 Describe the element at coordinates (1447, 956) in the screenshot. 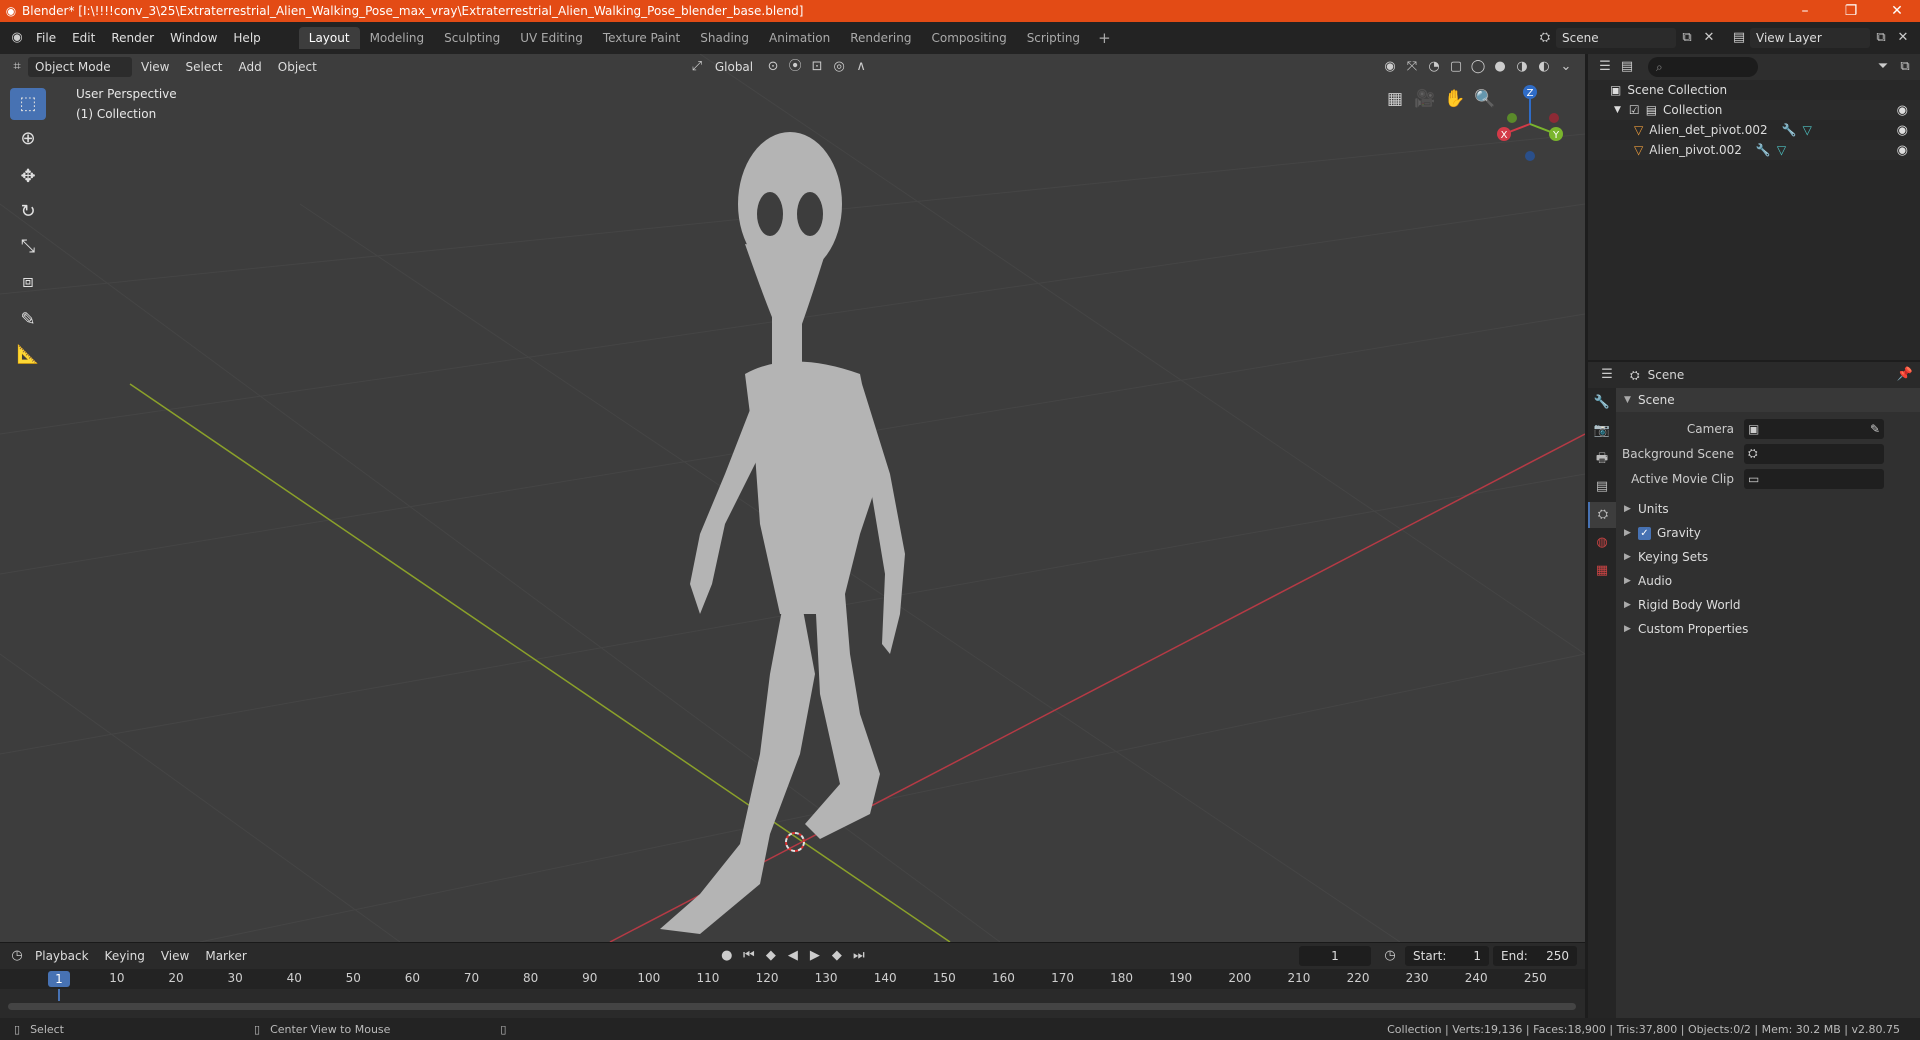

I see `start-frame-field: Start: 1` at that location.